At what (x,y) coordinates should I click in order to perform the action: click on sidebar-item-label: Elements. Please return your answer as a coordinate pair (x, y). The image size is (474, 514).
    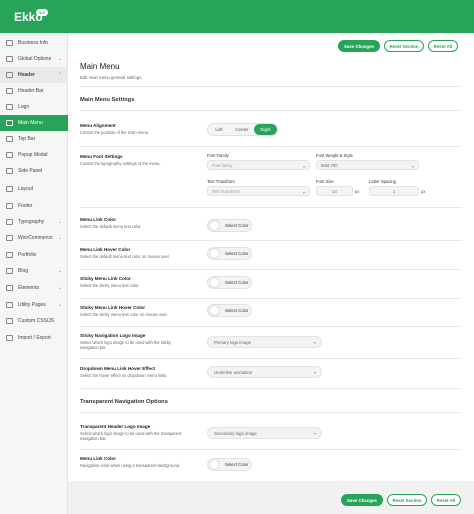
    Looking at the image, I should click on (28, 288).